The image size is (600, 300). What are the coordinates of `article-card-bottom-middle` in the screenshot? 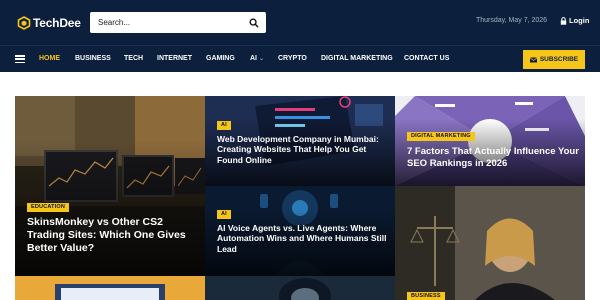 It's located at (300, 288).